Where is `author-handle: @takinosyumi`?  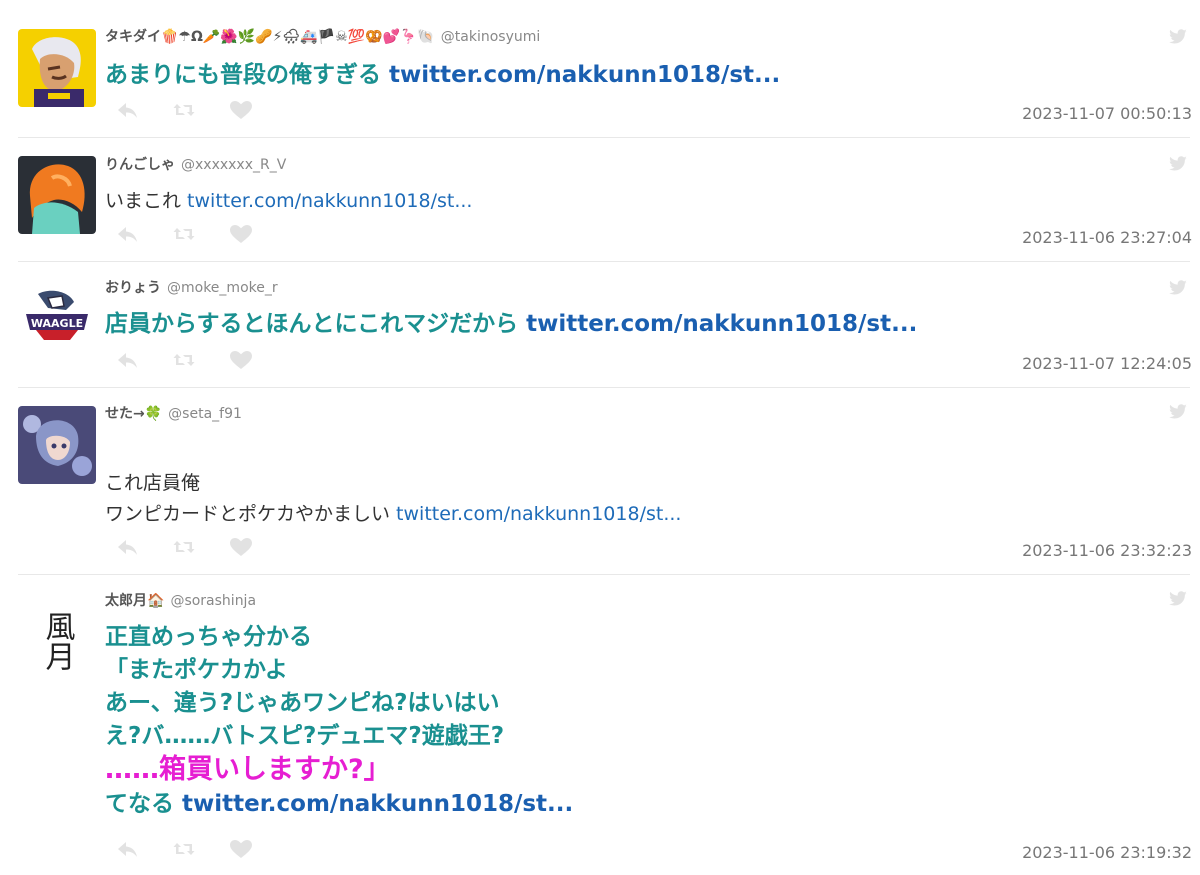 author-handle: @takinosyumi is located at coordinates (490, 37).